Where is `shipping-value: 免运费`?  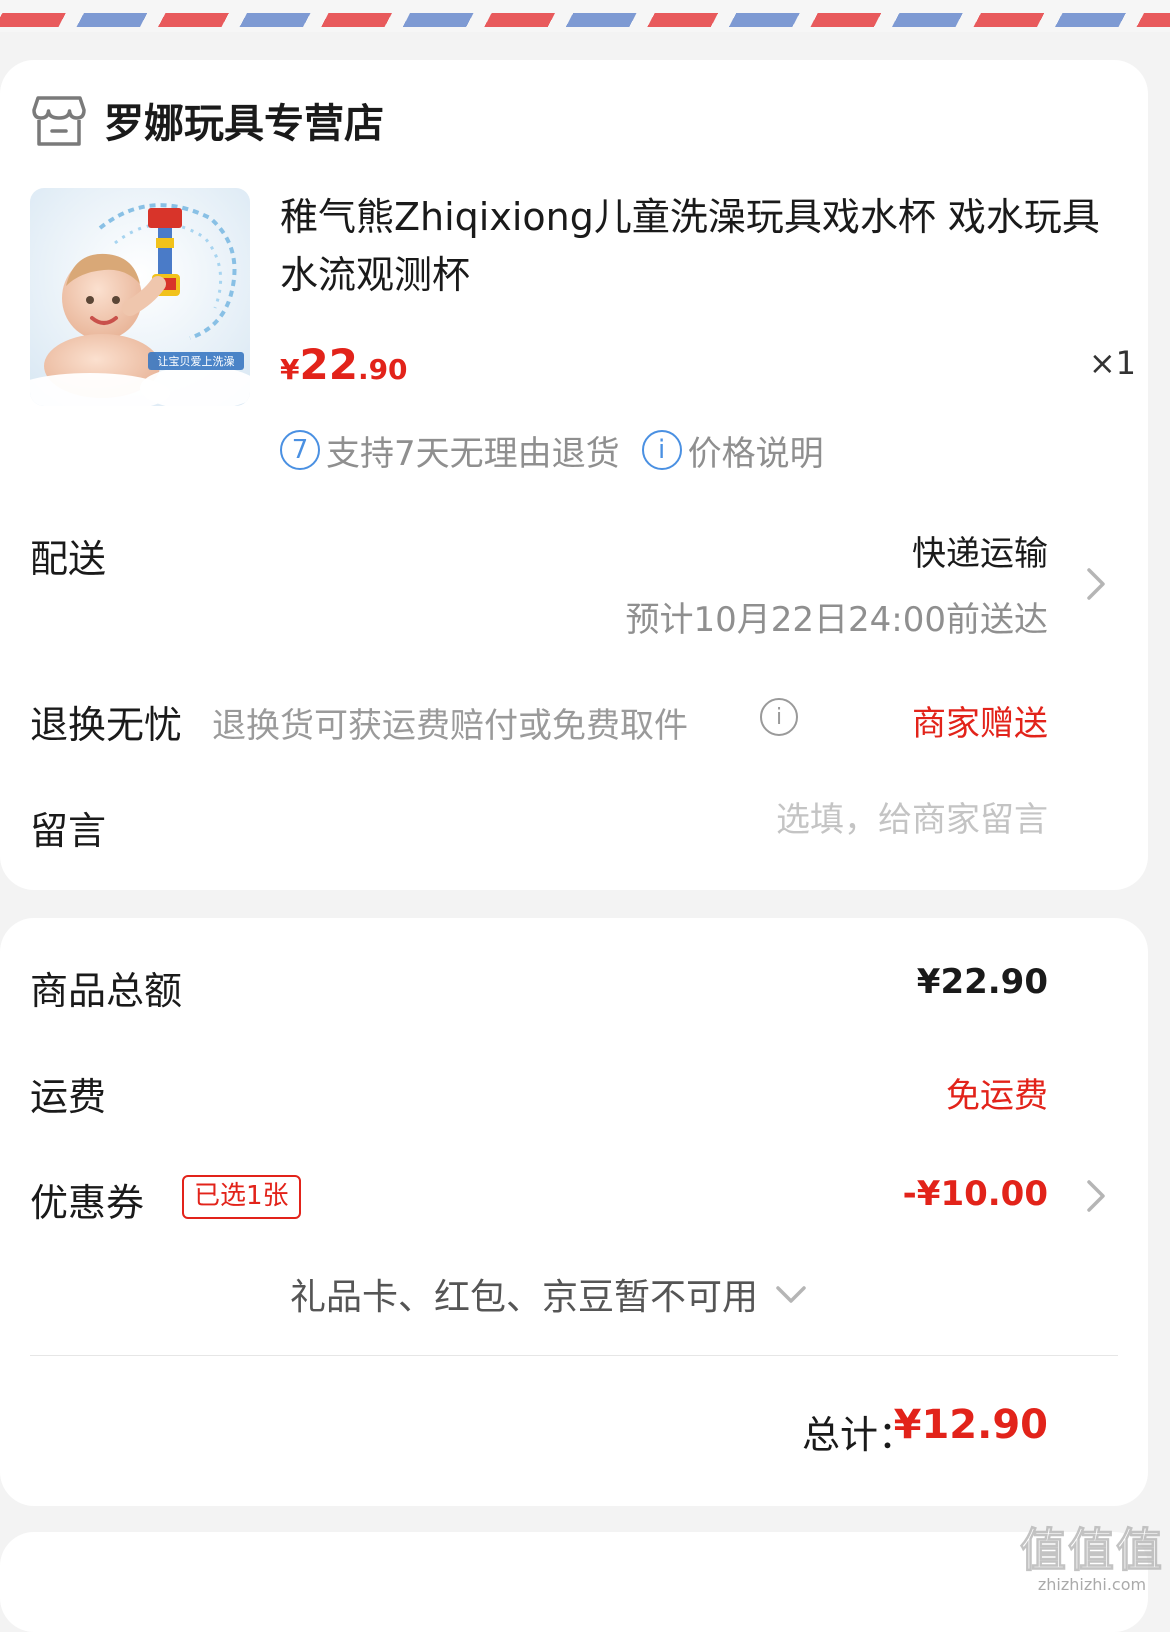 shipping-value: 免运费 is located at coordinates (997, 1096).